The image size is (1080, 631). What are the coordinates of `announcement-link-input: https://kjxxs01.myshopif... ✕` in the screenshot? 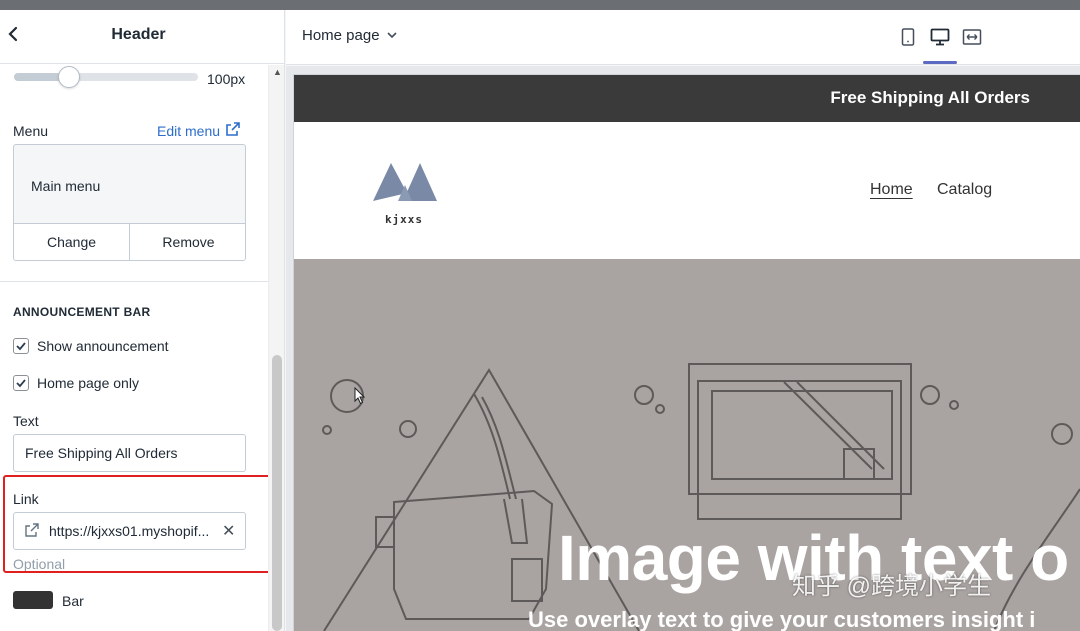 It's located at (129, 531).